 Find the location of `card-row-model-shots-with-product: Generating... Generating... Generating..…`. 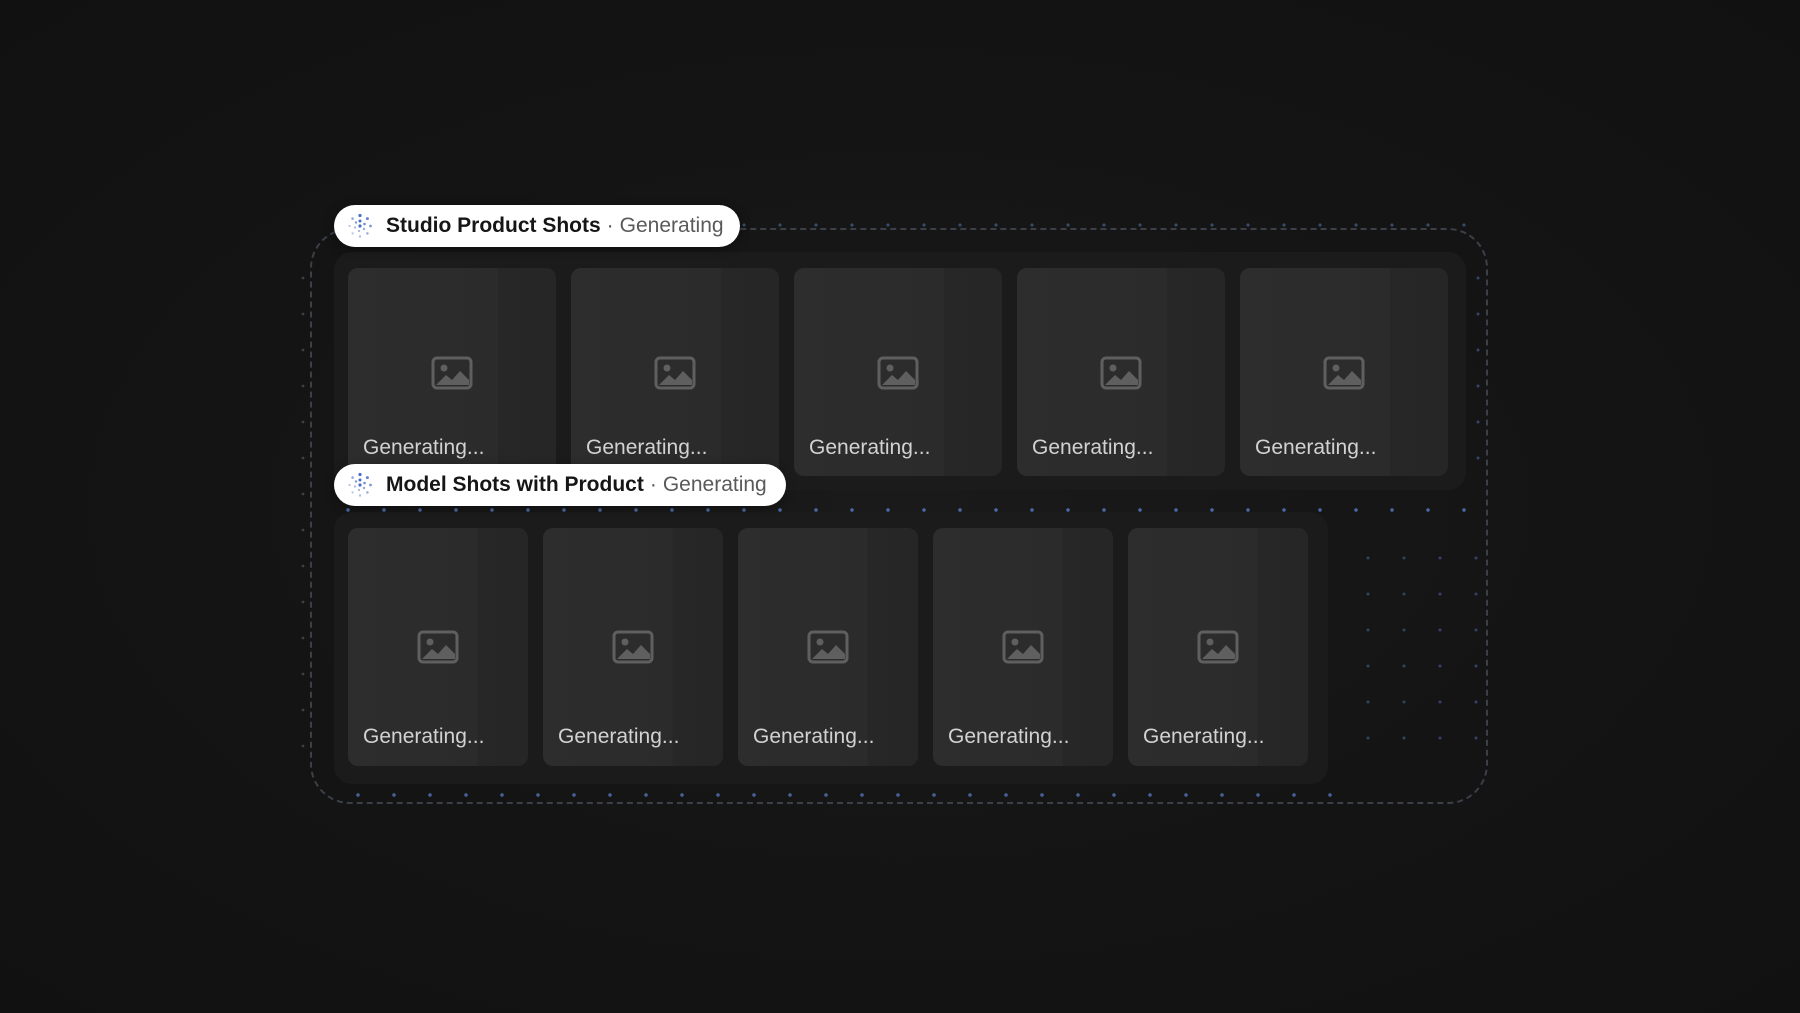

card-row-model-shots-with-product: Generating... Generating... Generating..… is located at coordinates (828, 647).